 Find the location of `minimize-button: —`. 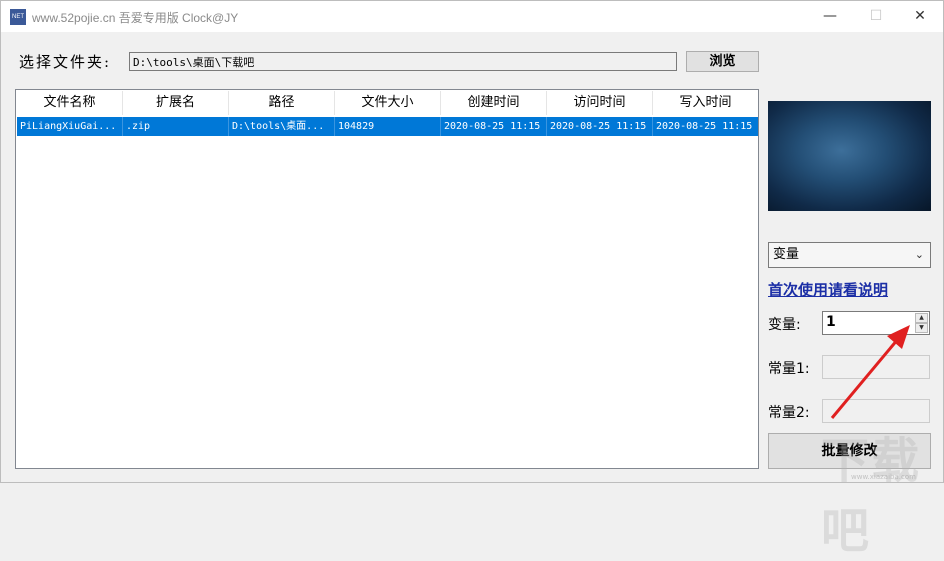

minimize-button: — is located at coordinates (830, 16).